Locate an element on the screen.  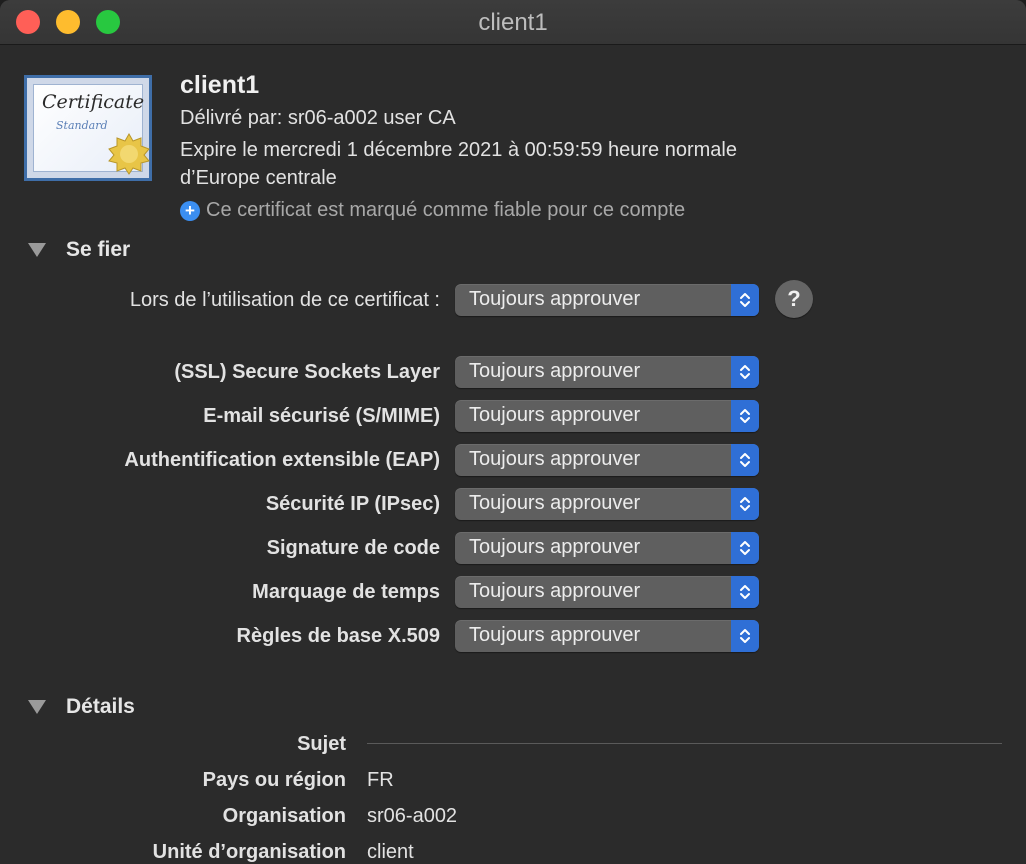
ipsec-label: Sécurité IP (IPsec) is located at coordinates (352, 504).